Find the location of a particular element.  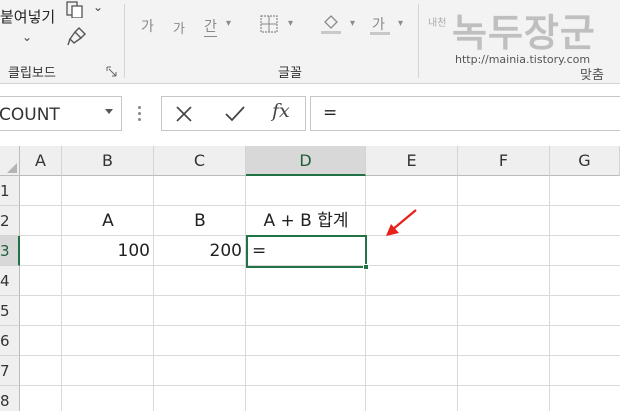

dialog-launcher-icon is located at coordinates (111, 71).